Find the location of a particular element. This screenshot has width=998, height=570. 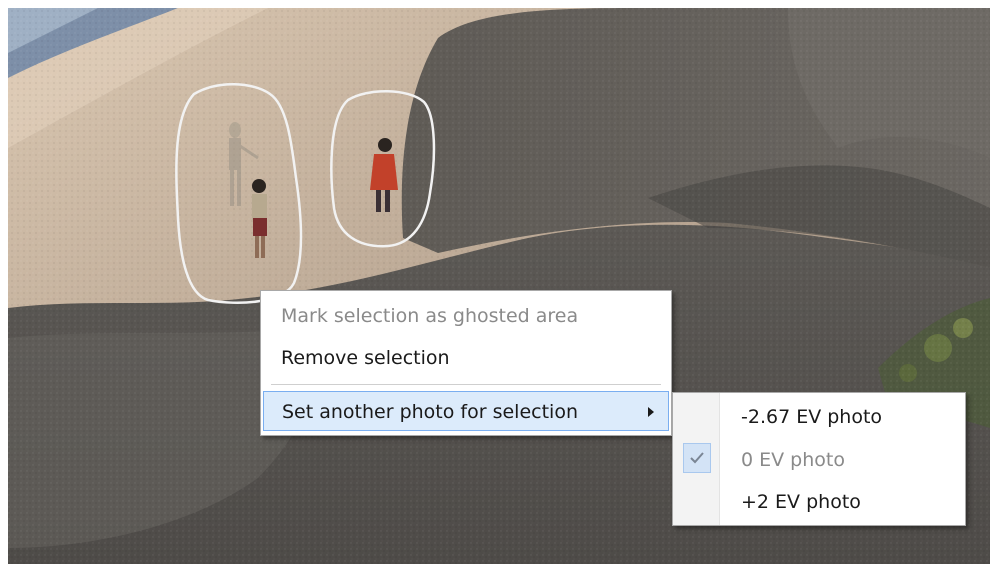

photo-choice-submenu: -2.67 EV photo 0 EV photo +2 EV photo is located at coordinates (819, 459).